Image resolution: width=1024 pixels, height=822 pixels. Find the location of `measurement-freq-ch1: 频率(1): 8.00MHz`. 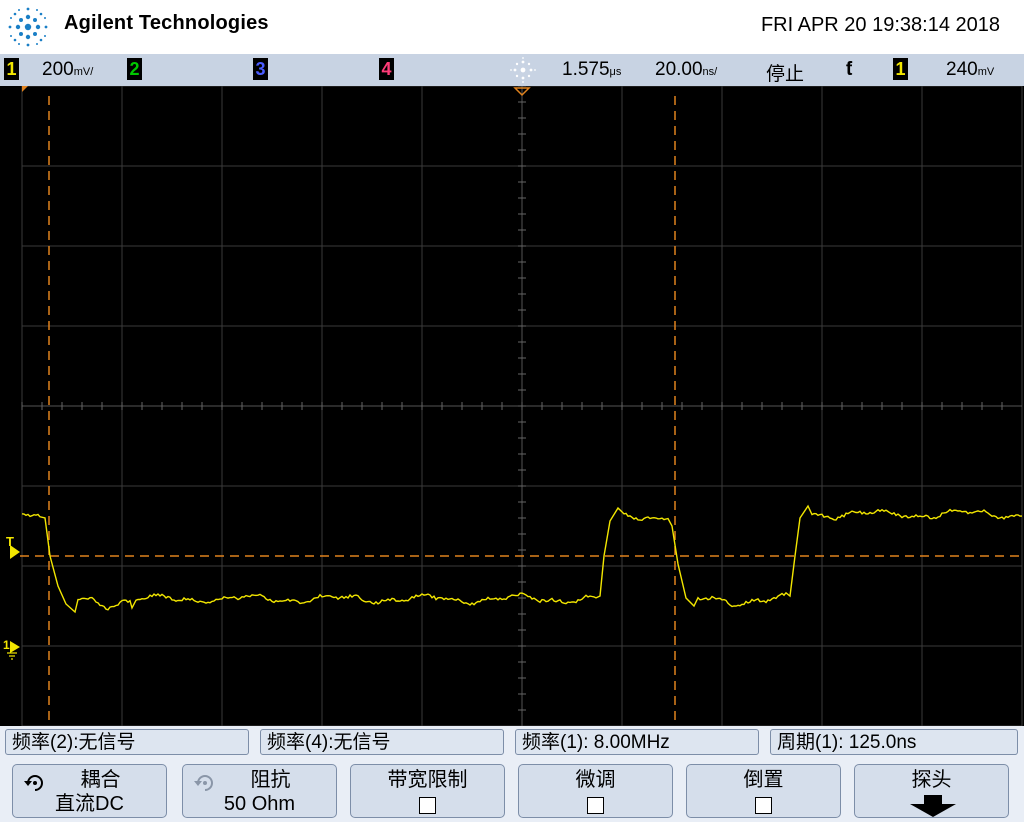

measurement-freq-ch1: 频率(1): 8.00MHz is located at coordinates (637, 742).